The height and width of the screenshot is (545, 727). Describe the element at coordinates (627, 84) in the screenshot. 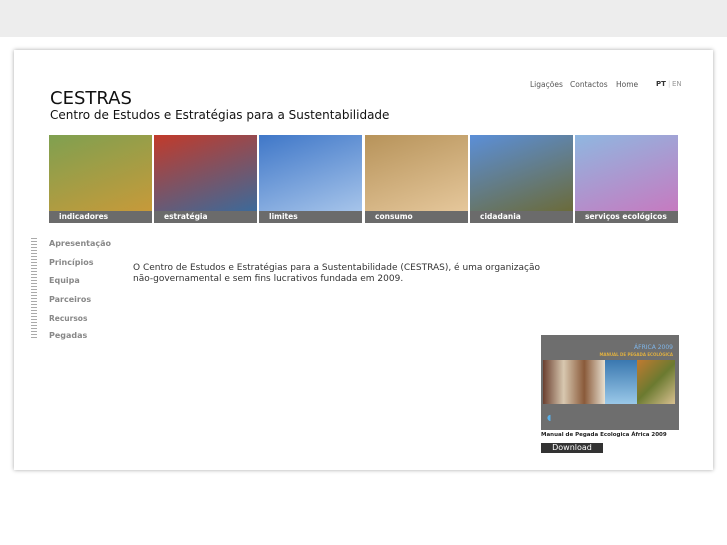

I see `nav-home: Home` at that location.